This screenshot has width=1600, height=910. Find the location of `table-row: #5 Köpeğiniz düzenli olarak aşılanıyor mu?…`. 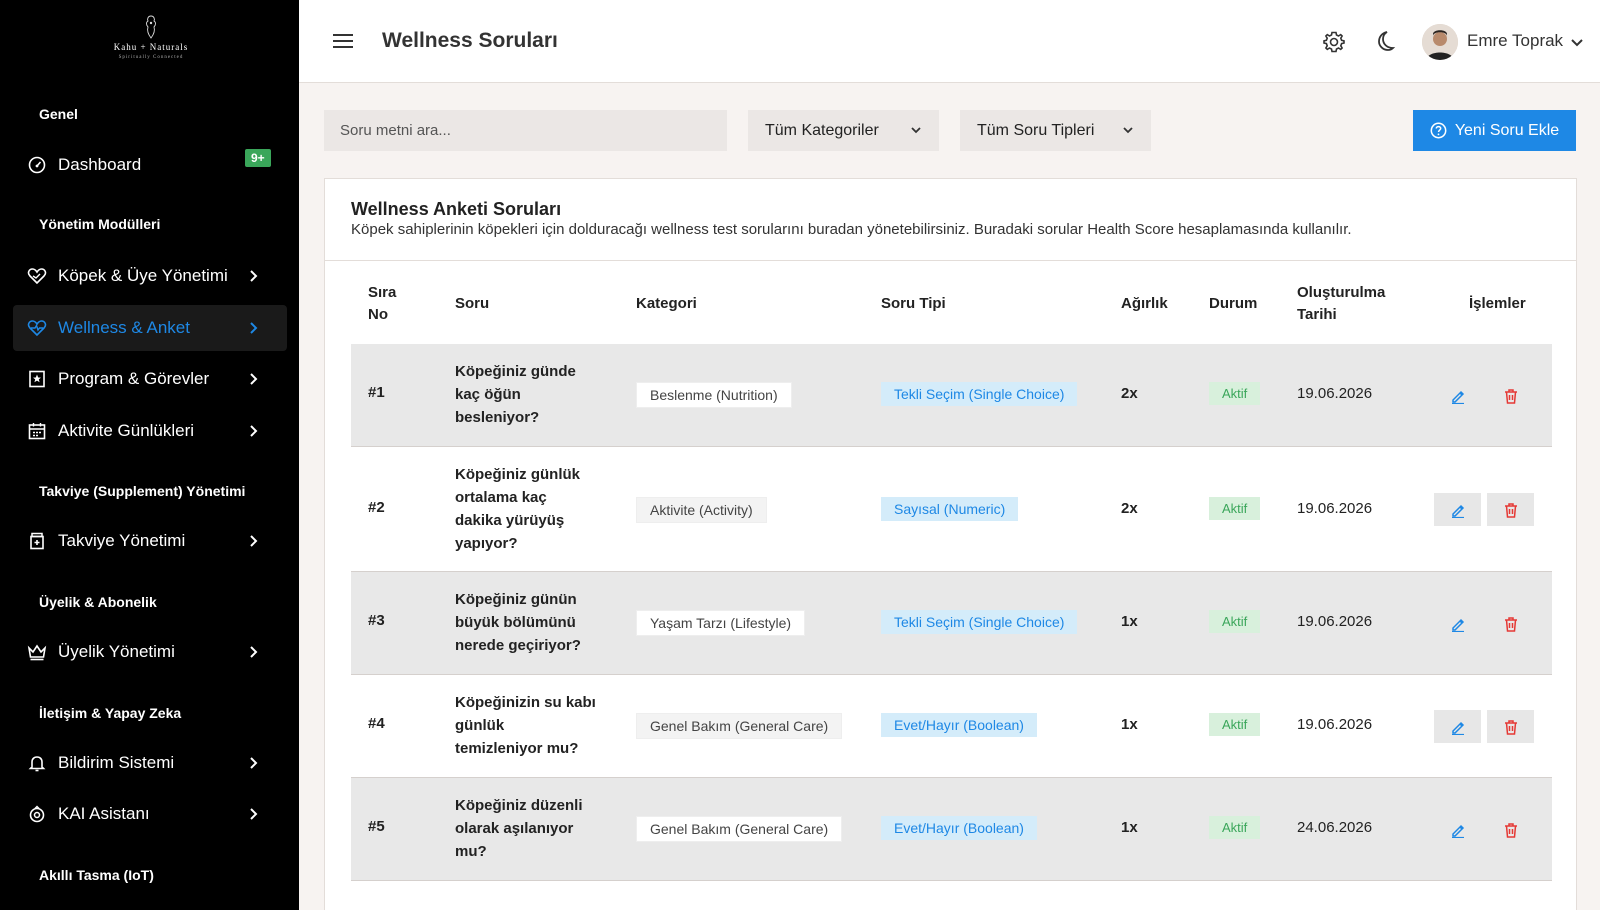

table-row: #5 Köpeğiniz düzenli olarak aşılanıyor mu?… is located at coordinates (951, 829).